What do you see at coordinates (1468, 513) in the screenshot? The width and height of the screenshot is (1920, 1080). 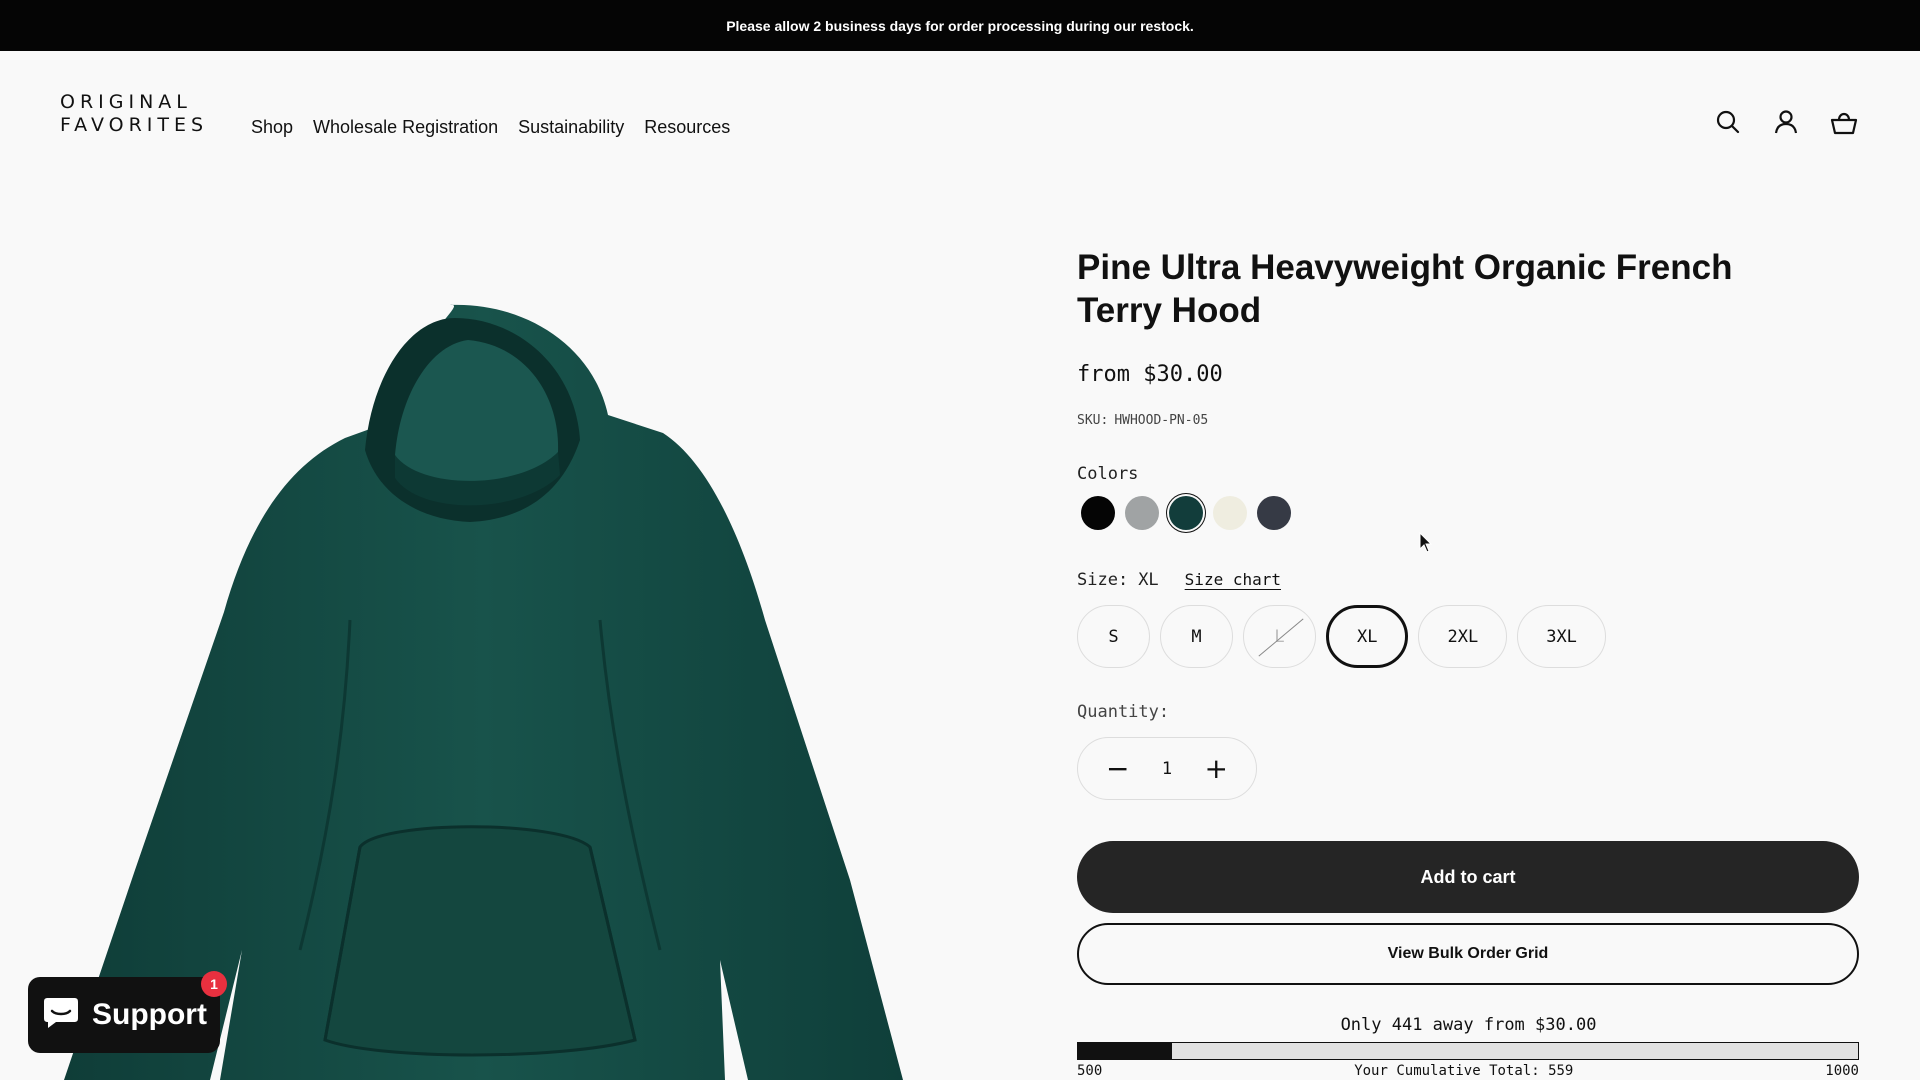 I see `color-swatches` at bounding box center [1468, 513].